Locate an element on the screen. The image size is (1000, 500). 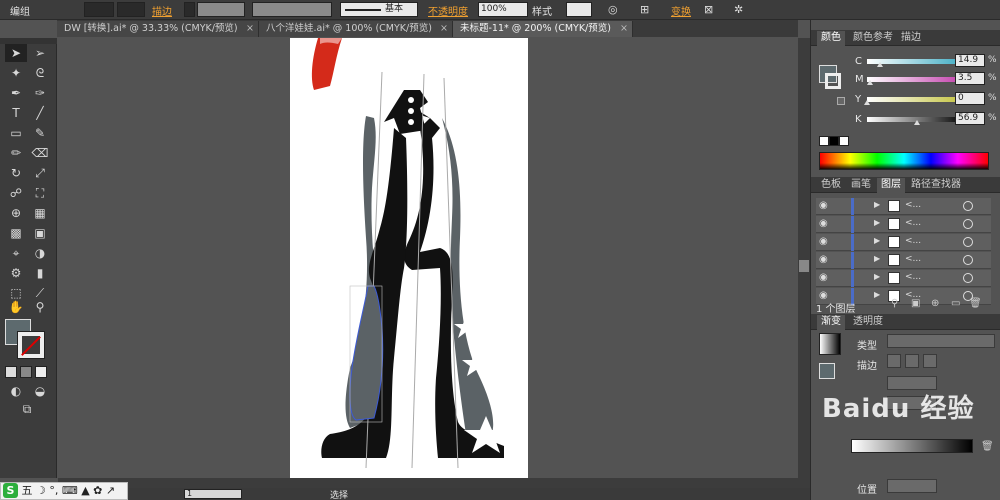
color-spectrum is located at coordinates (904, 161).